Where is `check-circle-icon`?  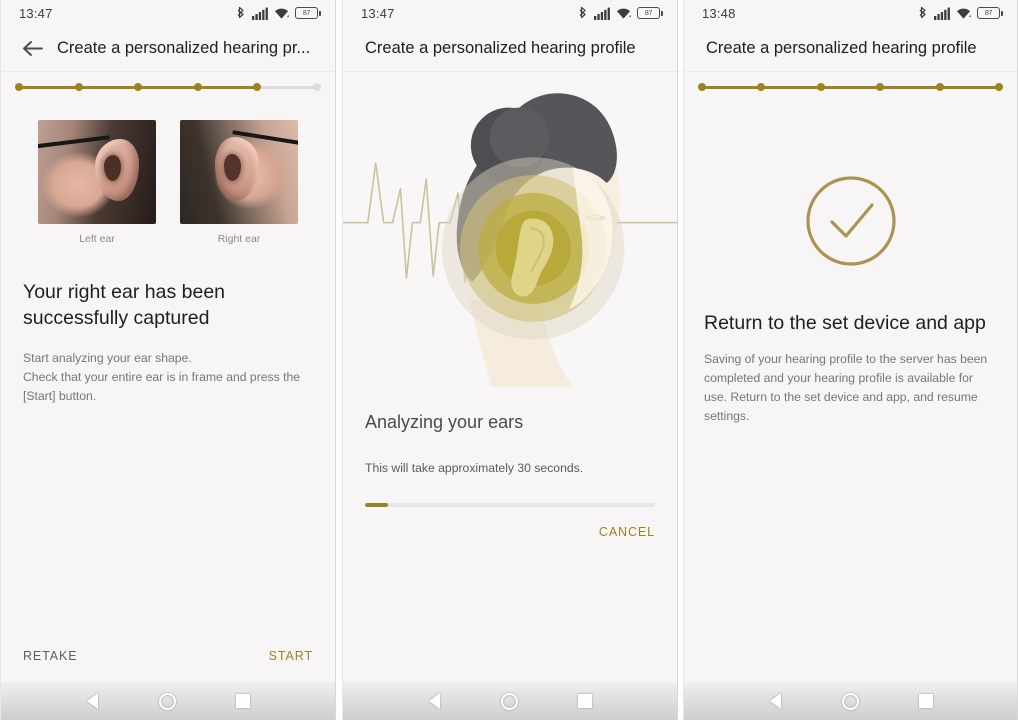
check-circle-icon is located at coordinates (850, 221).